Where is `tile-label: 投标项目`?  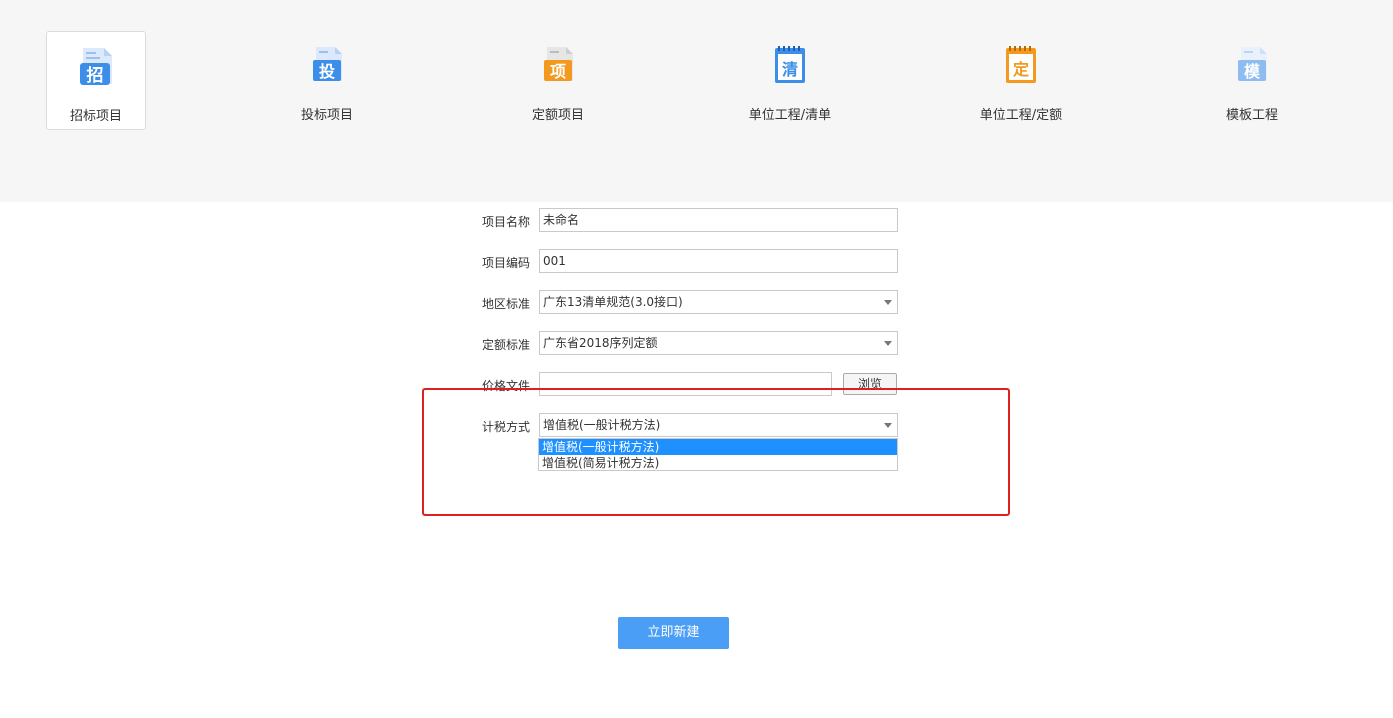
tile-label: 投标项目 is located at coordinates (326, 115).